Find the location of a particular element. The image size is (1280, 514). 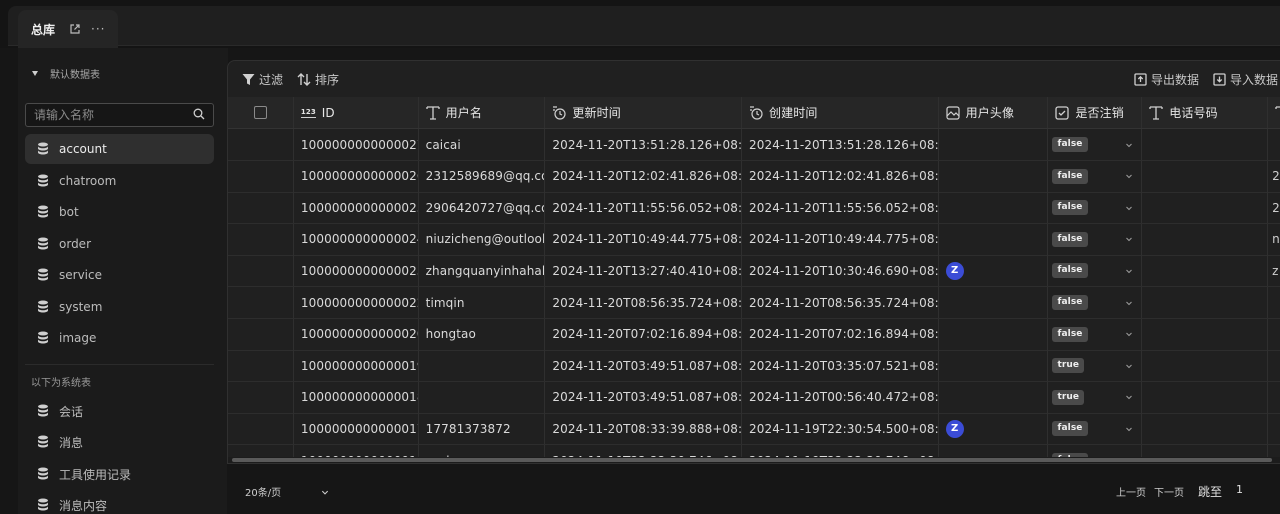

updated-time-cell: 2024-11-20T13:51:28.126+08:00 is located at coordinates (644, 144).